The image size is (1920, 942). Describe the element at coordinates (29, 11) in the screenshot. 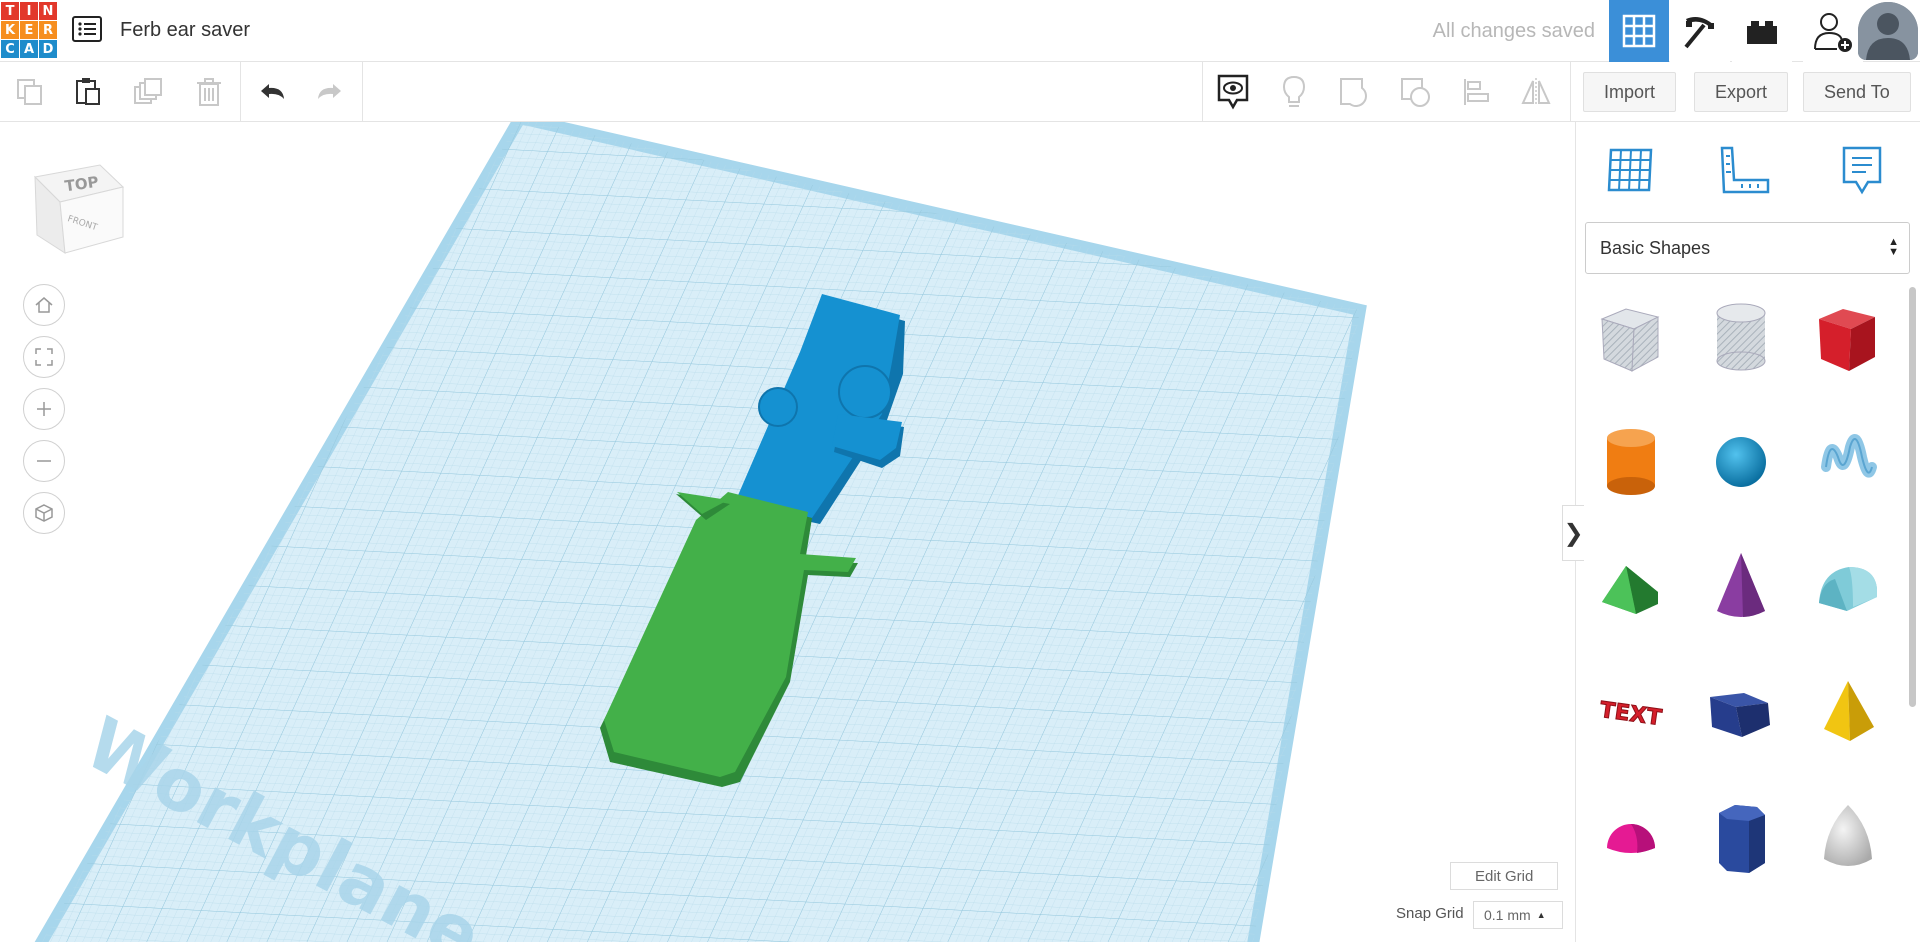

I see `logo-letter: I` at that location.